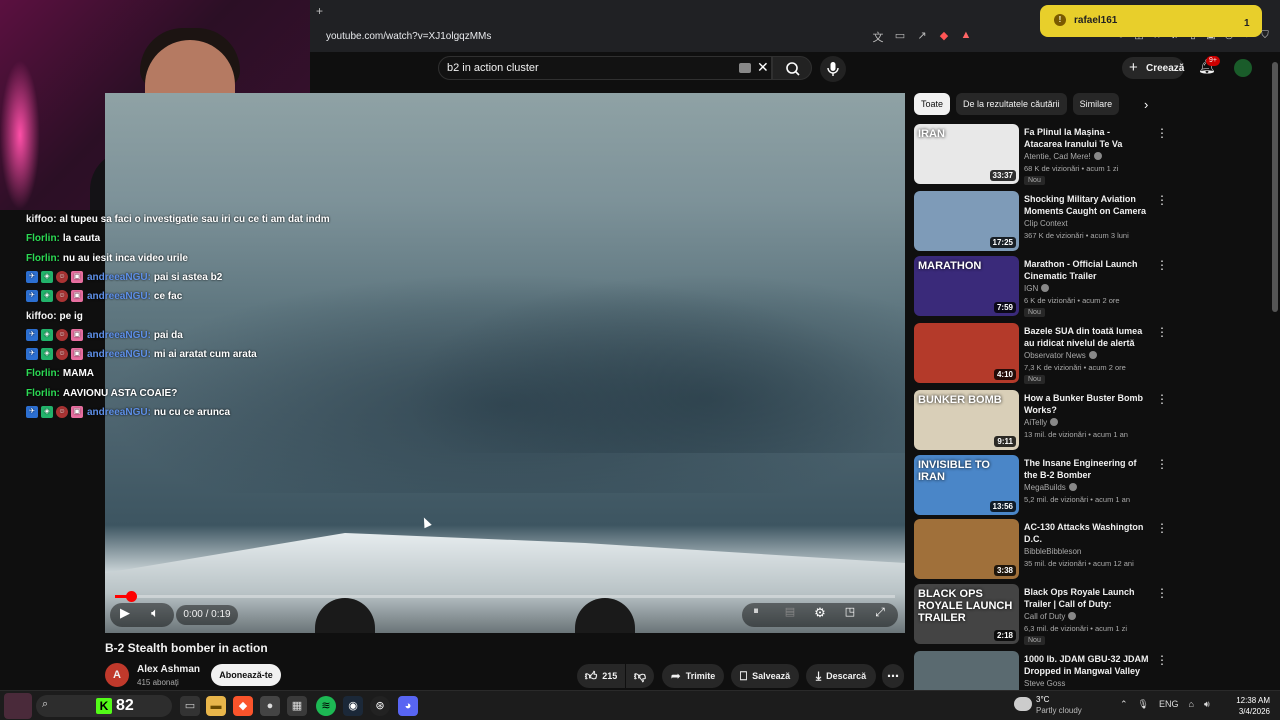  What do you see at coordinates (966, 221) in the screenshot?
I see `video-thumbnail: 17:25` at bounding box center [966, 221].